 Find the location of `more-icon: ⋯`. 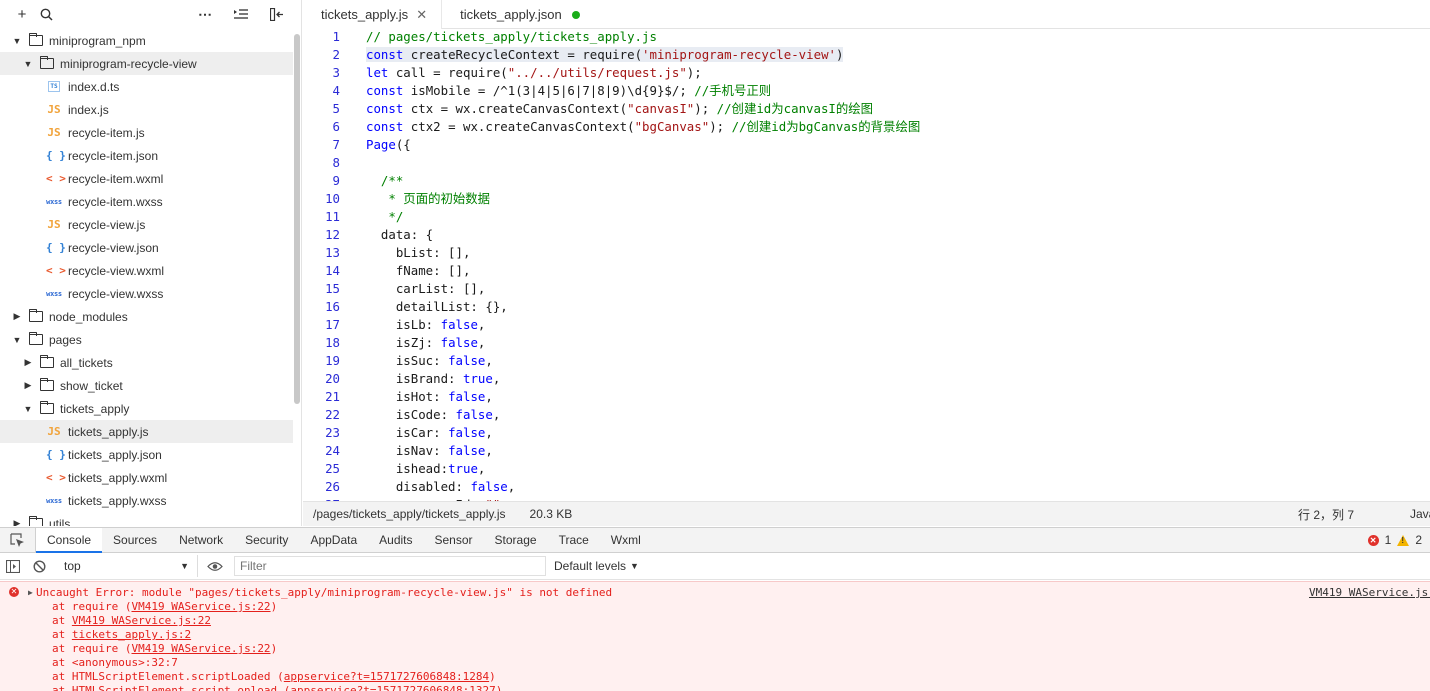

more-icon: ⋯ is located at coordinates (205, 14).